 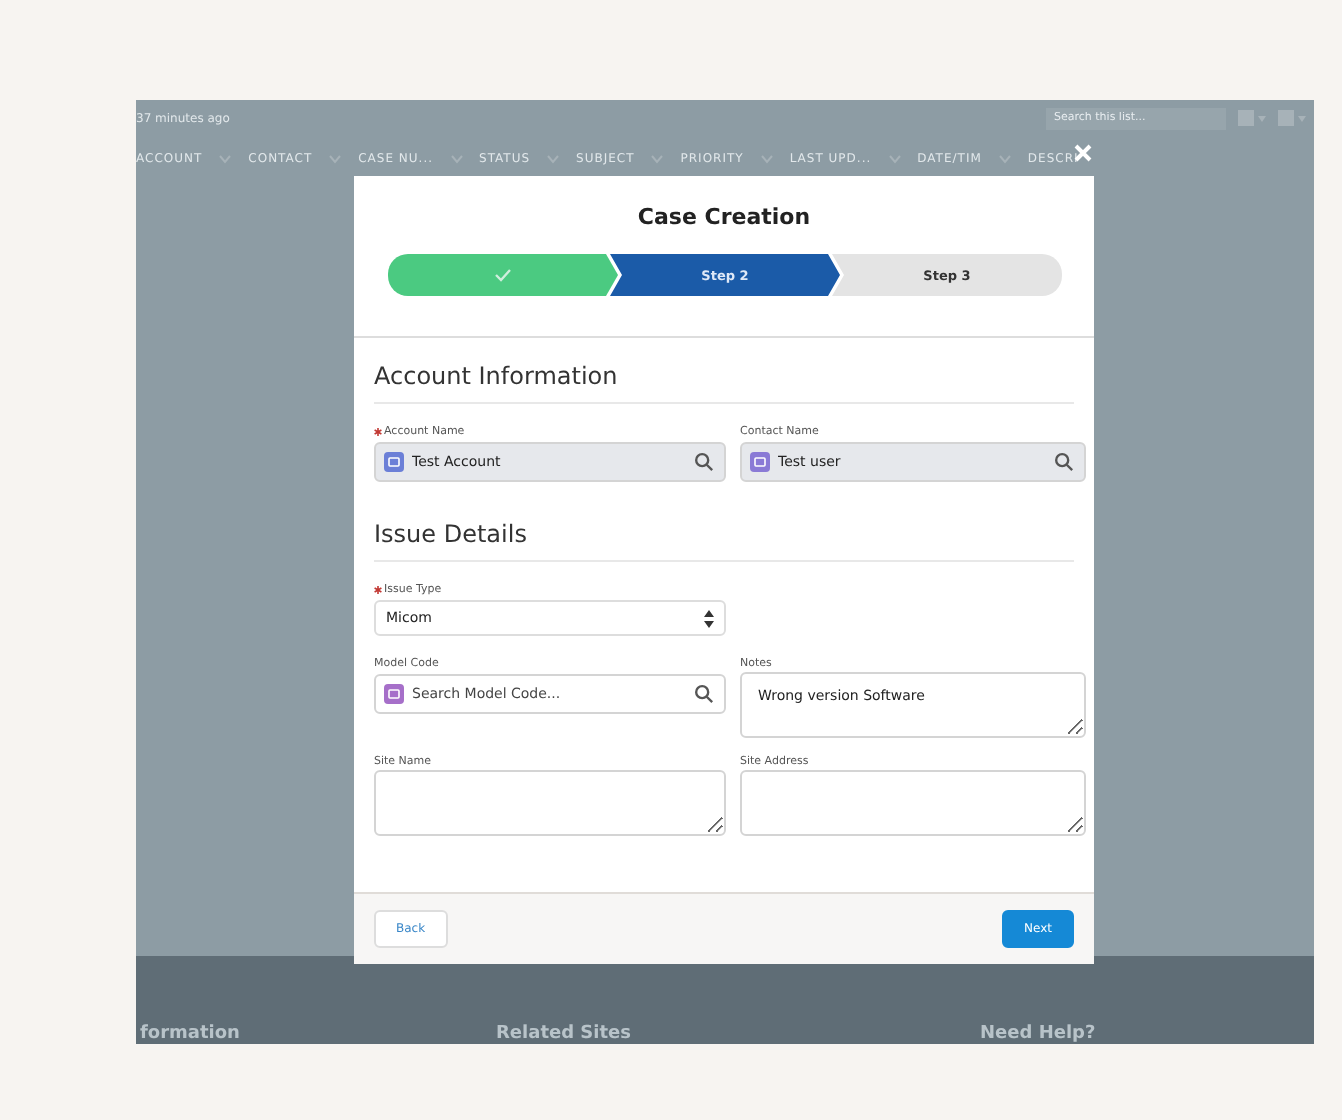 What do you see at coordinates (724, 529) in the screenshot?
I see `section-heading: Issue Details` at bounding box center [724, 529].